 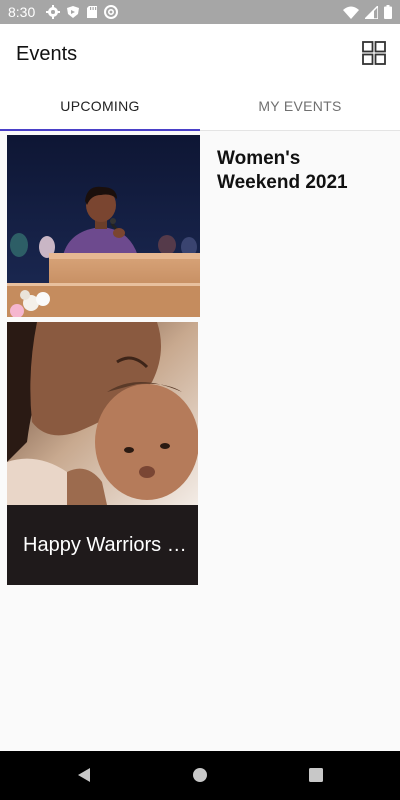 I want to click on system-nav-bar, so click(x=200, y=775).